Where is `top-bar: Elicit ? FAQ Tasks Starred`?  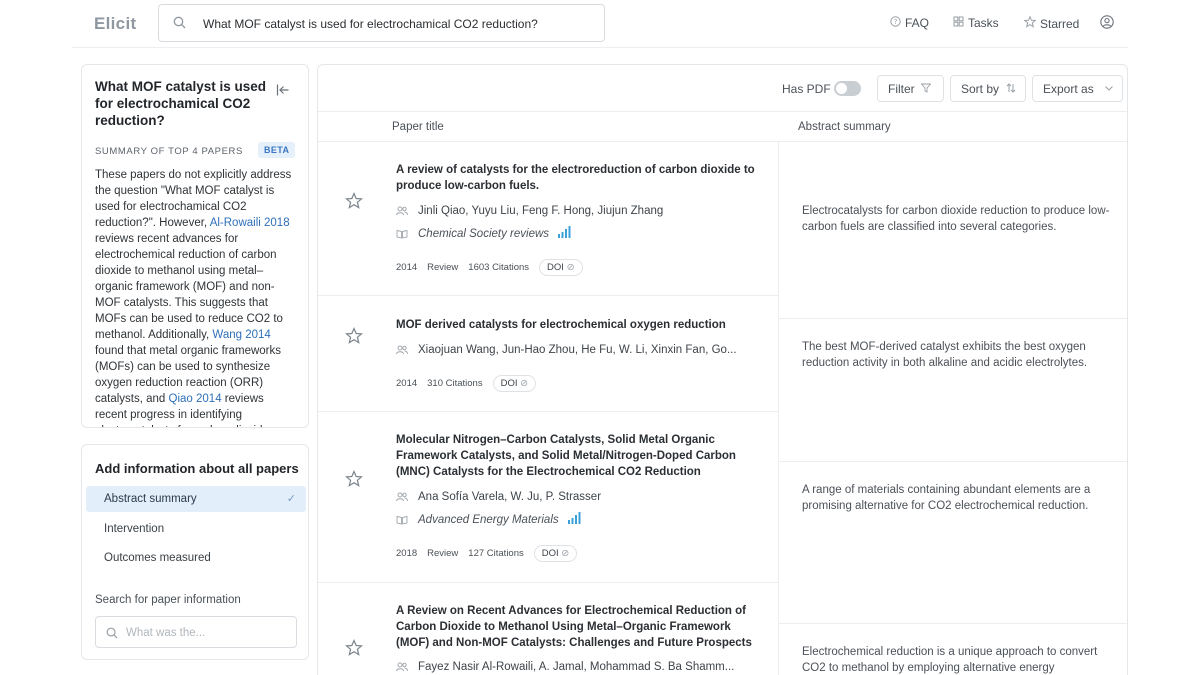 top-bar: Elicit ? FAQ Tasks Starred is located at coordinates (600, 24).